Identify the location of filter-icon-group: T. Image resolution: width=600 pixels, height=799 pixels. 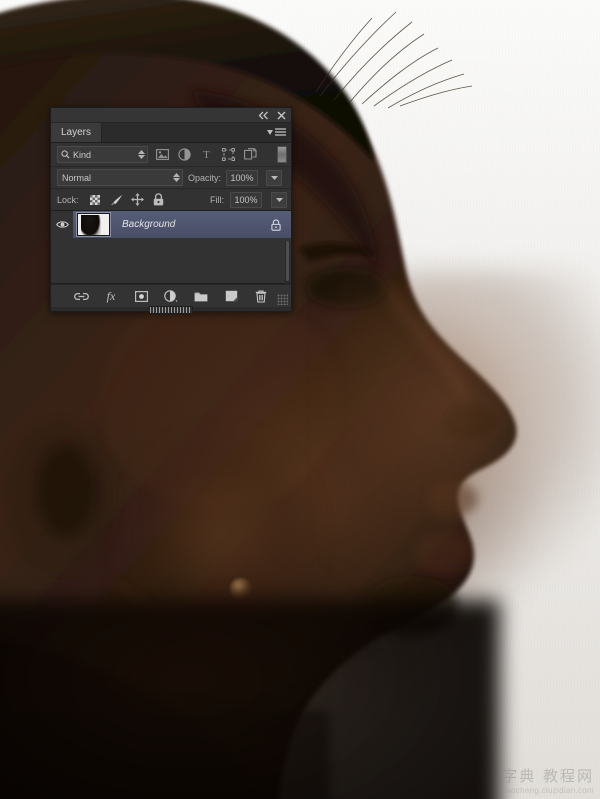
(206, 154).